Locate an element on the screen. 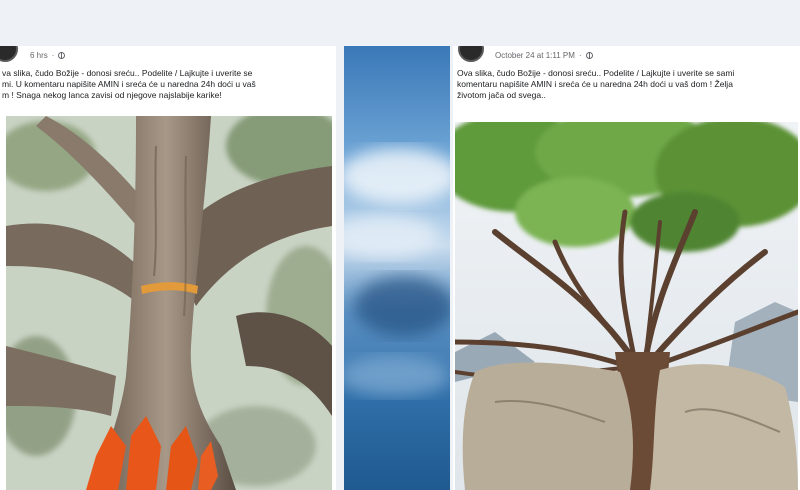 The width and height of the screenshot is (800, 490). post-meta: October 24 at 1:11 PM · is located at coordinates (544, 55).